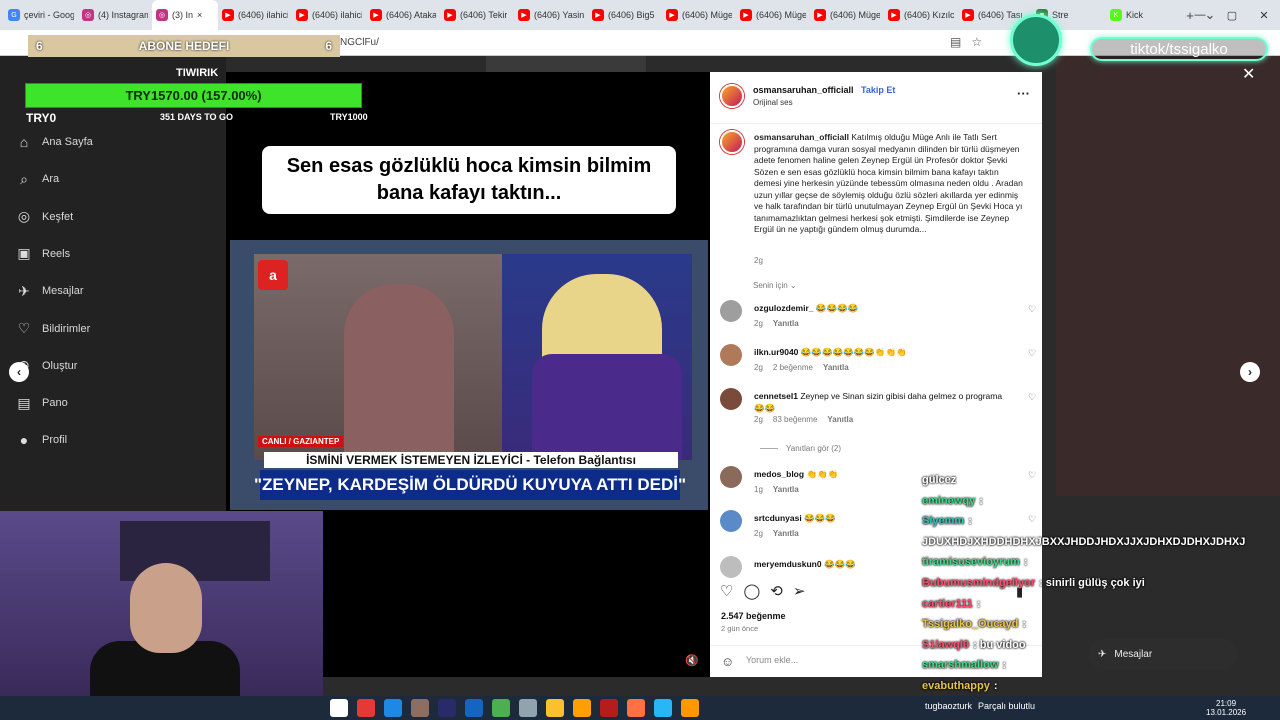 This screenshot has width=1280, height=720. Describe the element at coordinates (41, 402) in the screenshot. I see `sidebar-item-dashboard: ▤ Pano` at that location.